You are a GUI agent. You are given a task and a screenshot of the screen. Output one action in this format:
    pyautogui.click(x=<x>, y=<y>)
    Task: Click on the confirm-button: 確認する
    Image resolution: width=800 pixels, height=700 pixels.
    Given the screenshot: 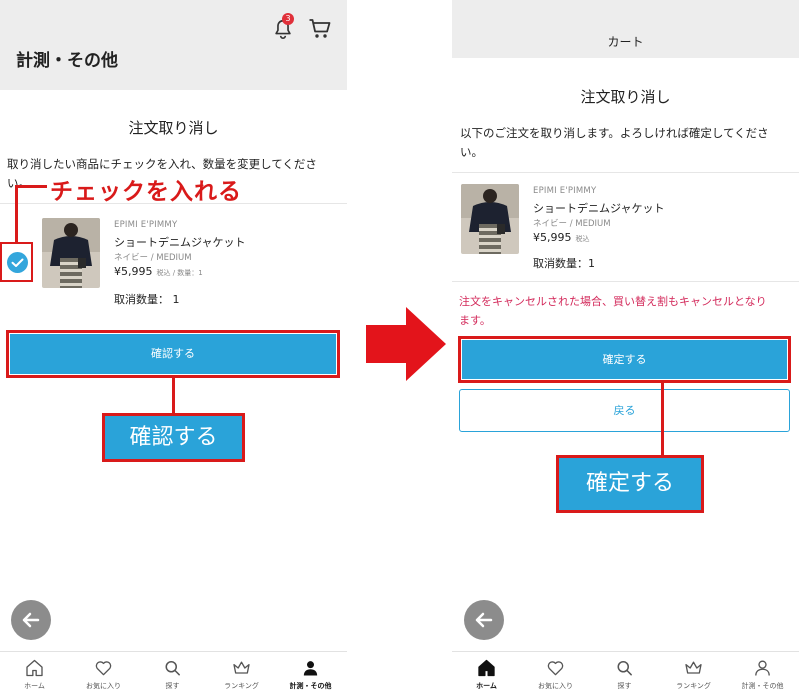 What is the action you would take?
    pyautogui.click(x=173, y=354)
    